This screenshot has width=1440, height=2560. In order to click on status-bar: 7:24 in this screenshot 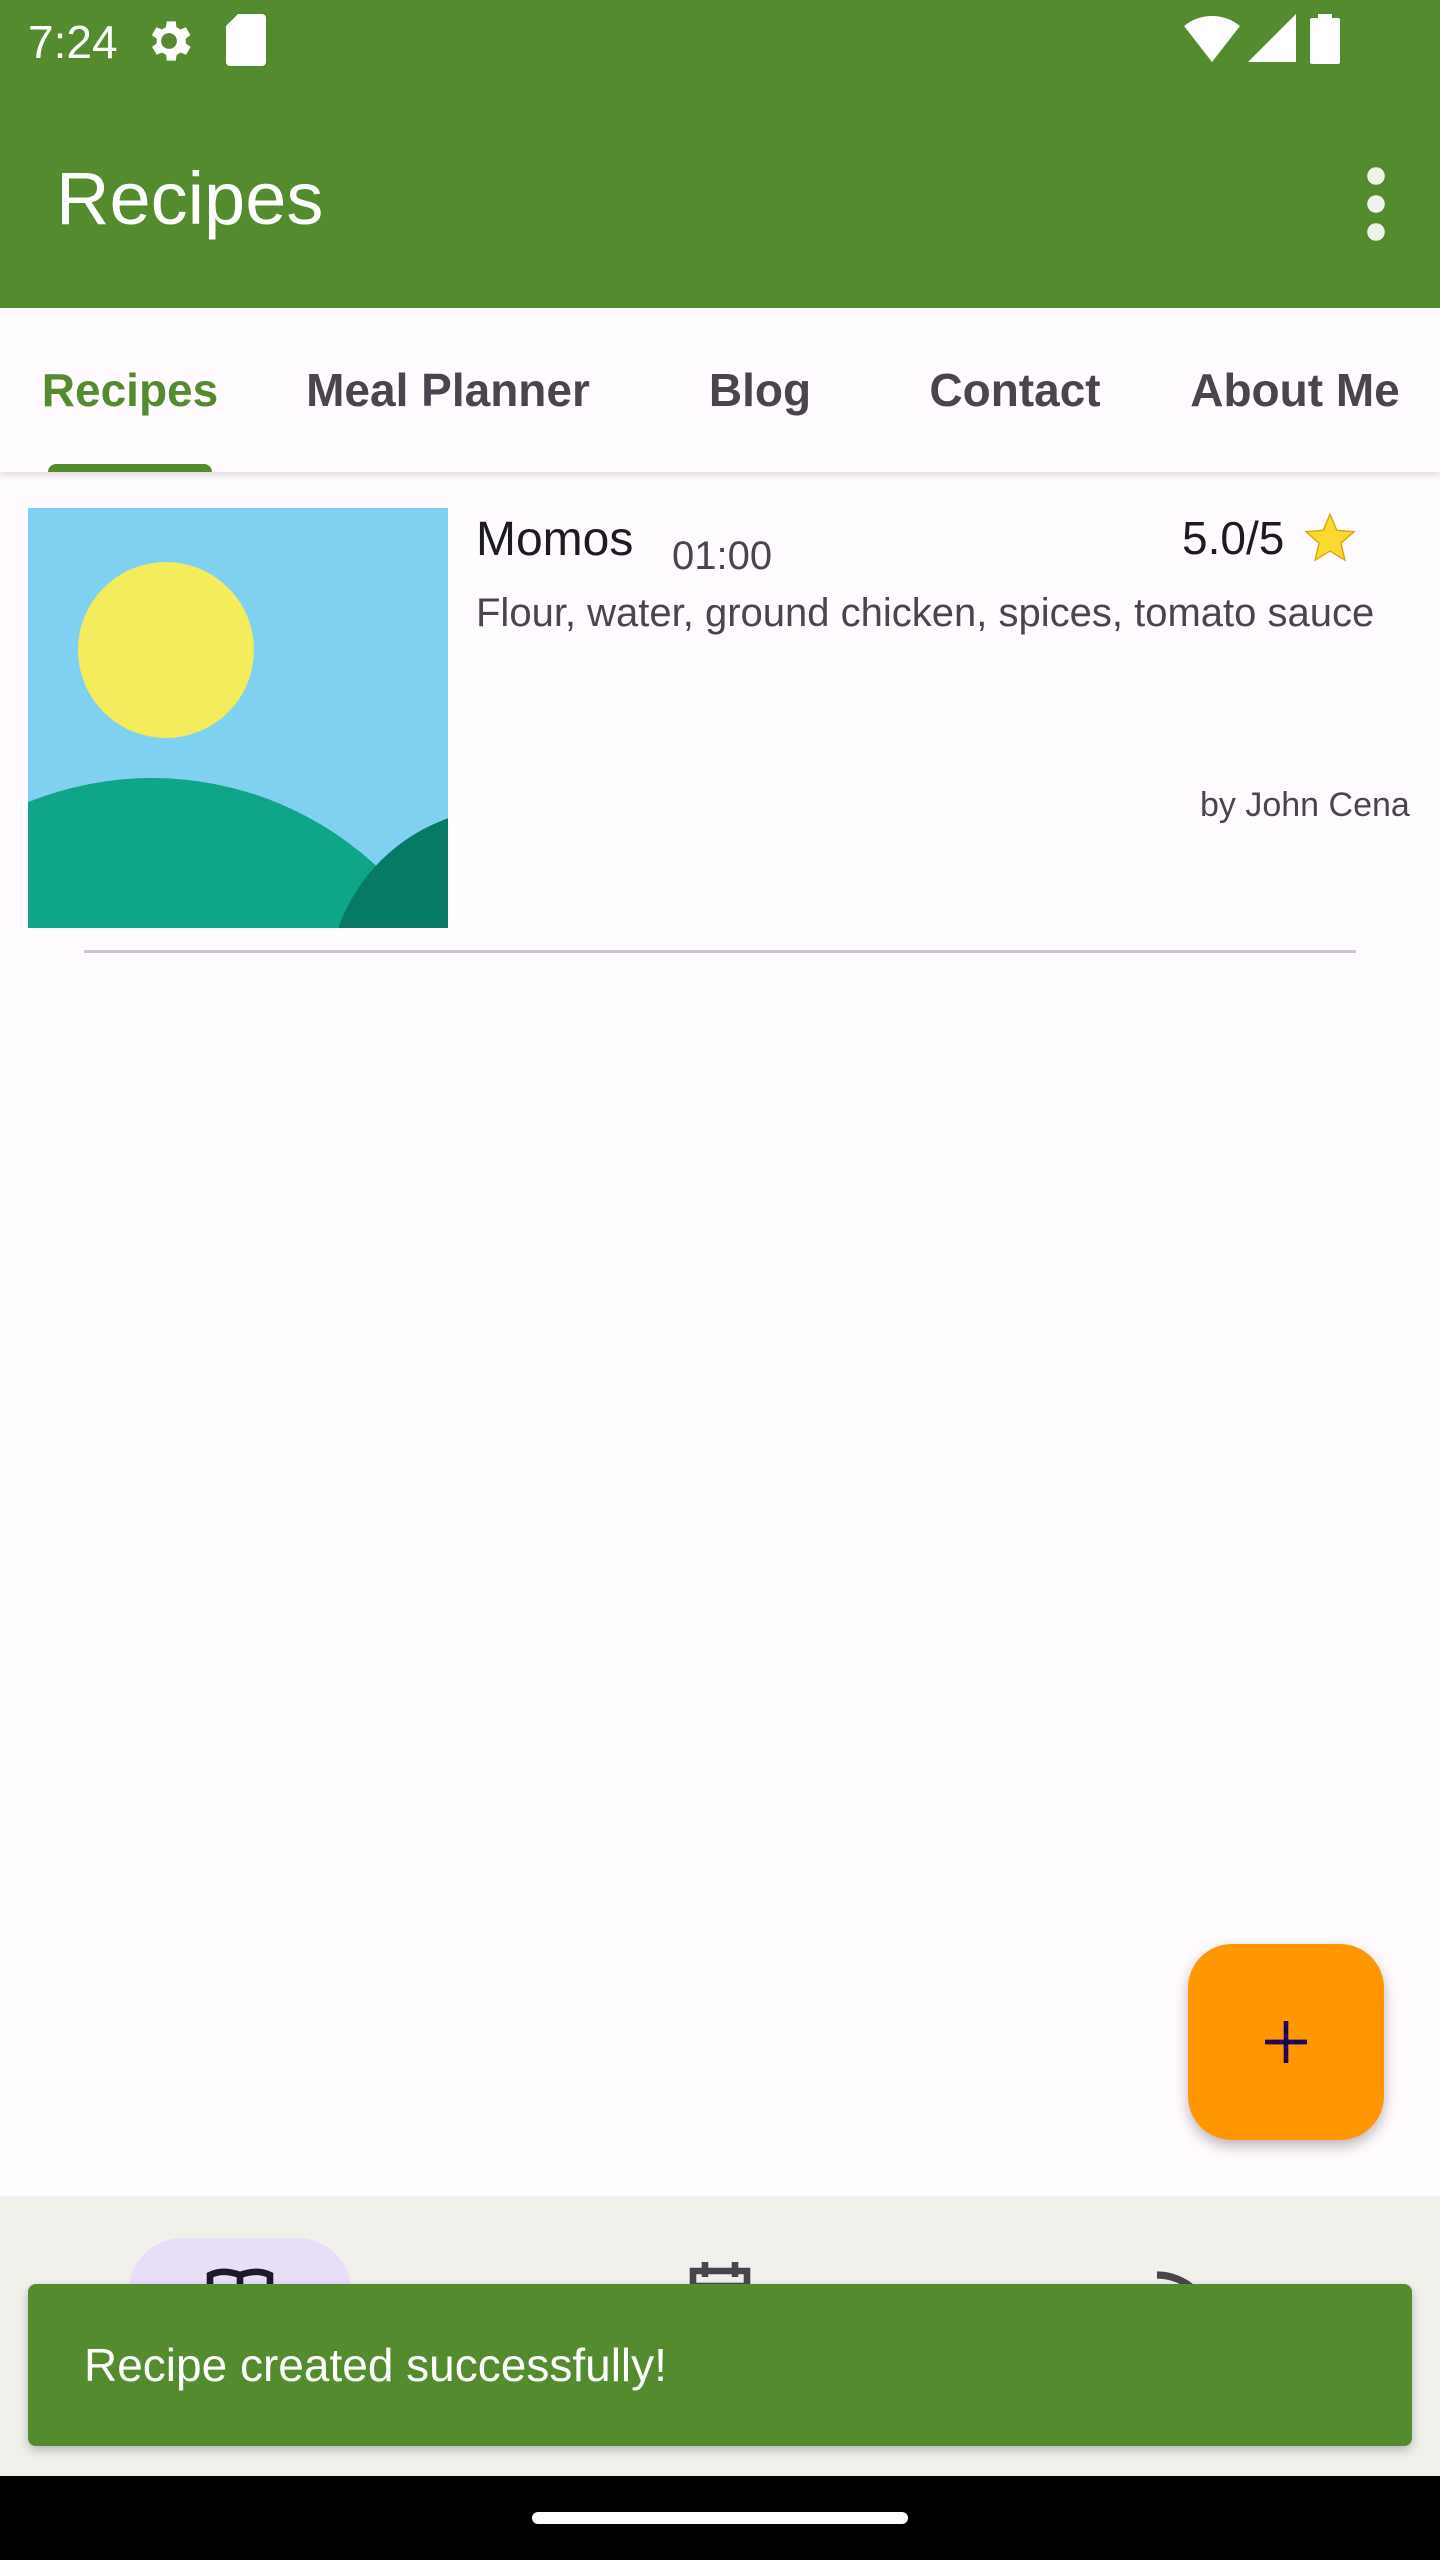, I will do `click(720, 42)`.